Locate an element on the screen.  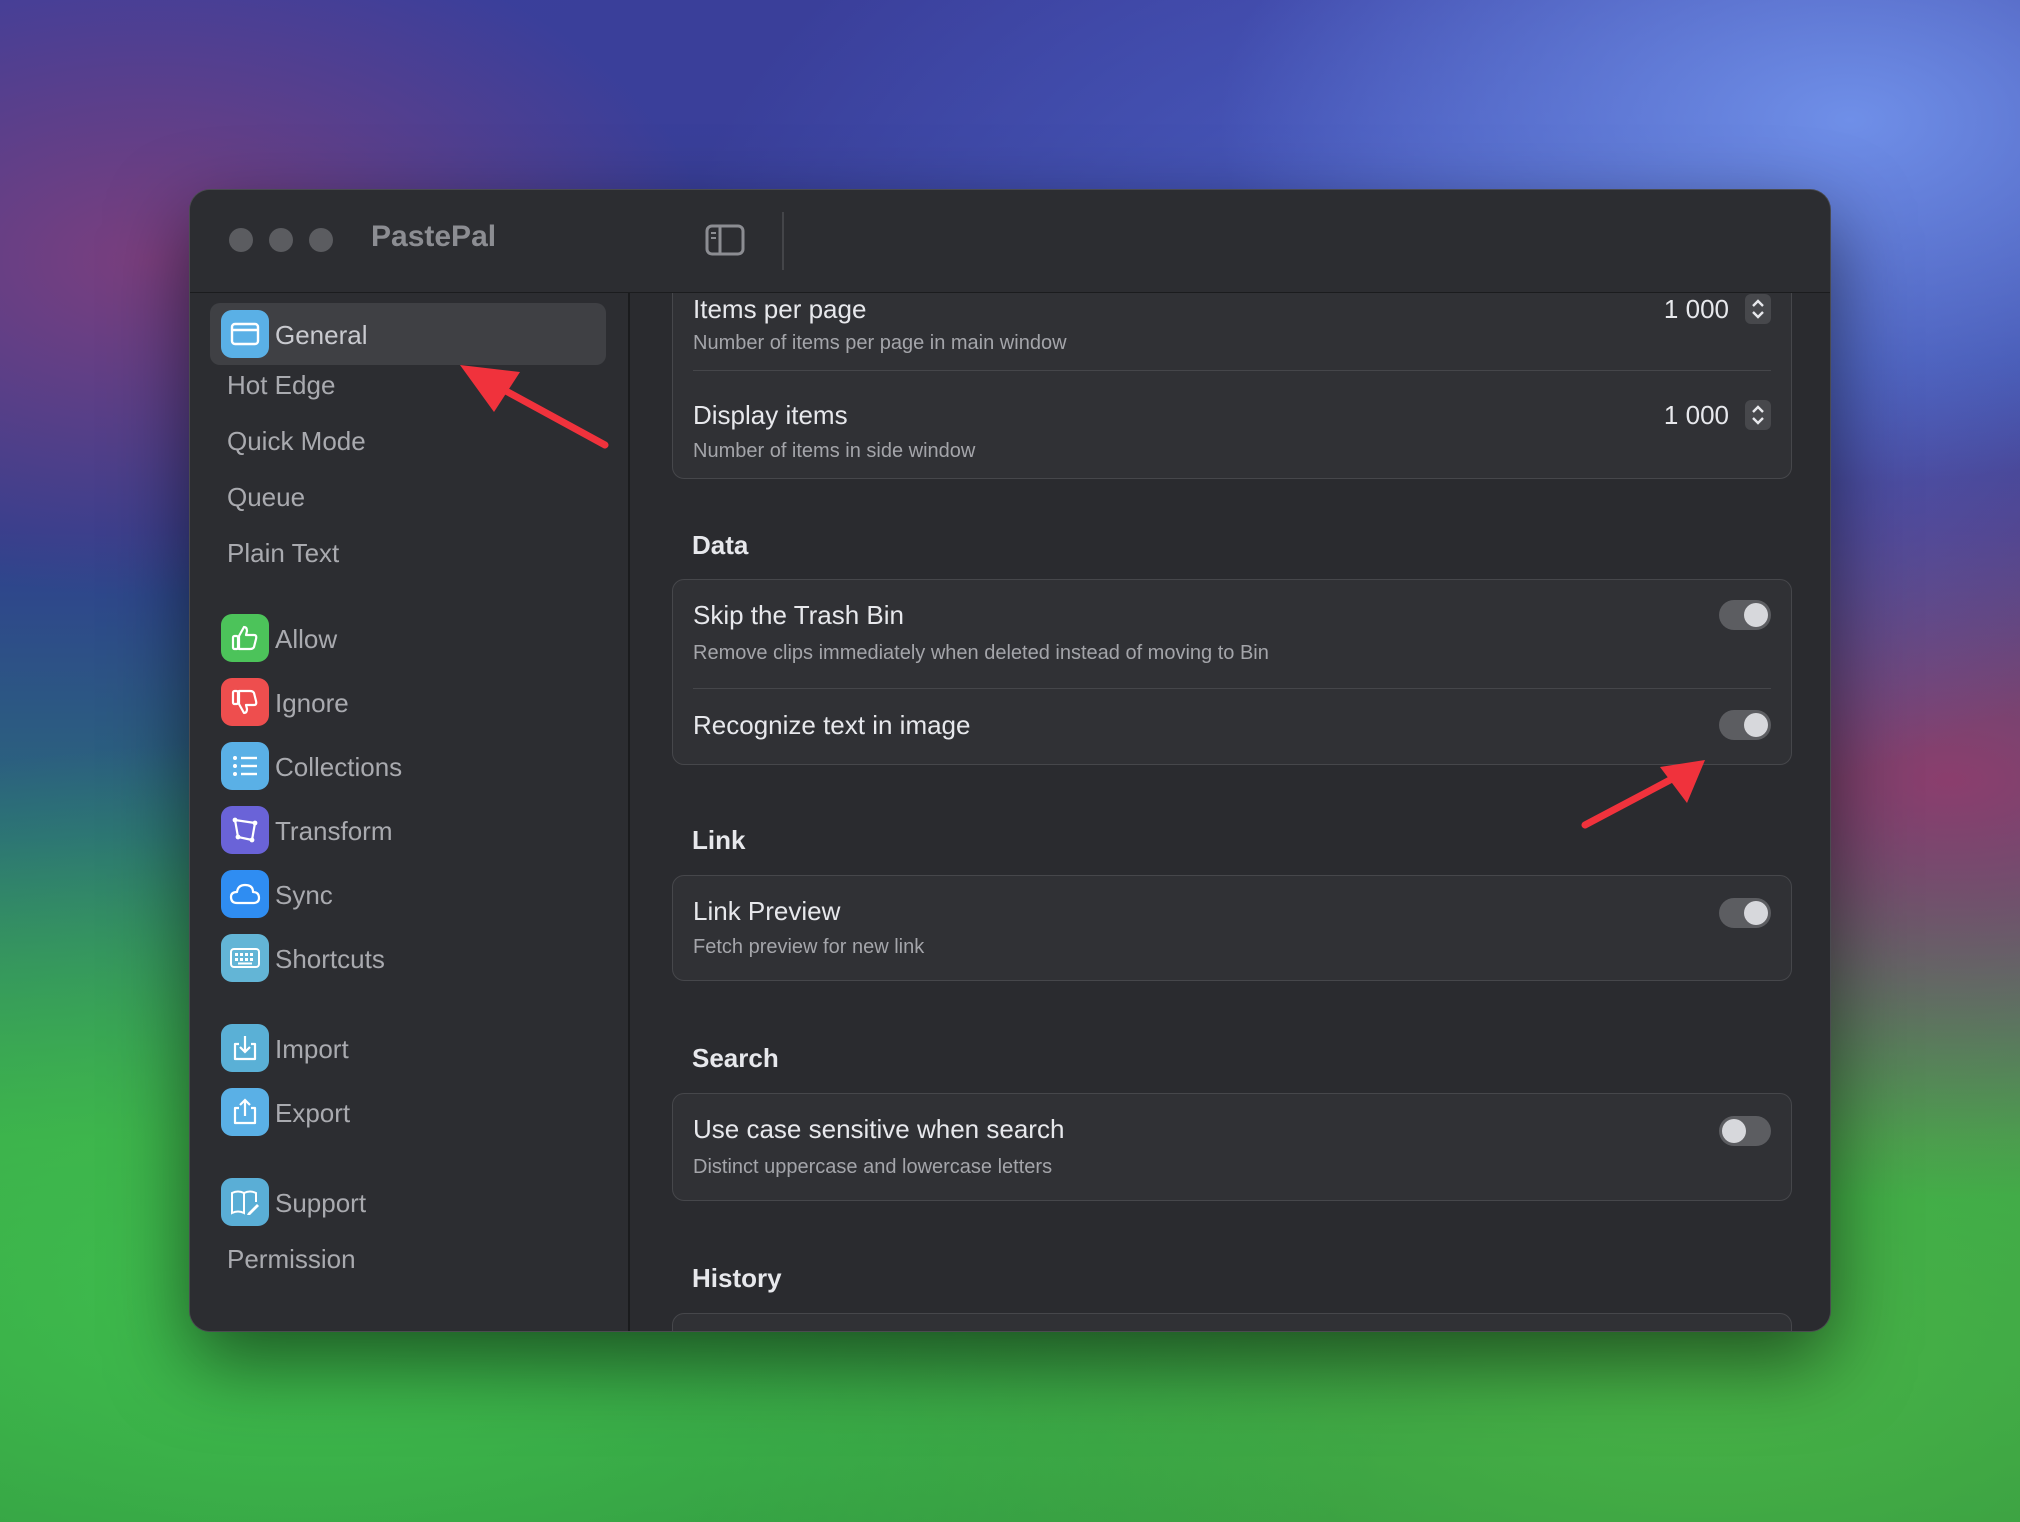
section-header-link: Link is located at coordinates (719, 840).